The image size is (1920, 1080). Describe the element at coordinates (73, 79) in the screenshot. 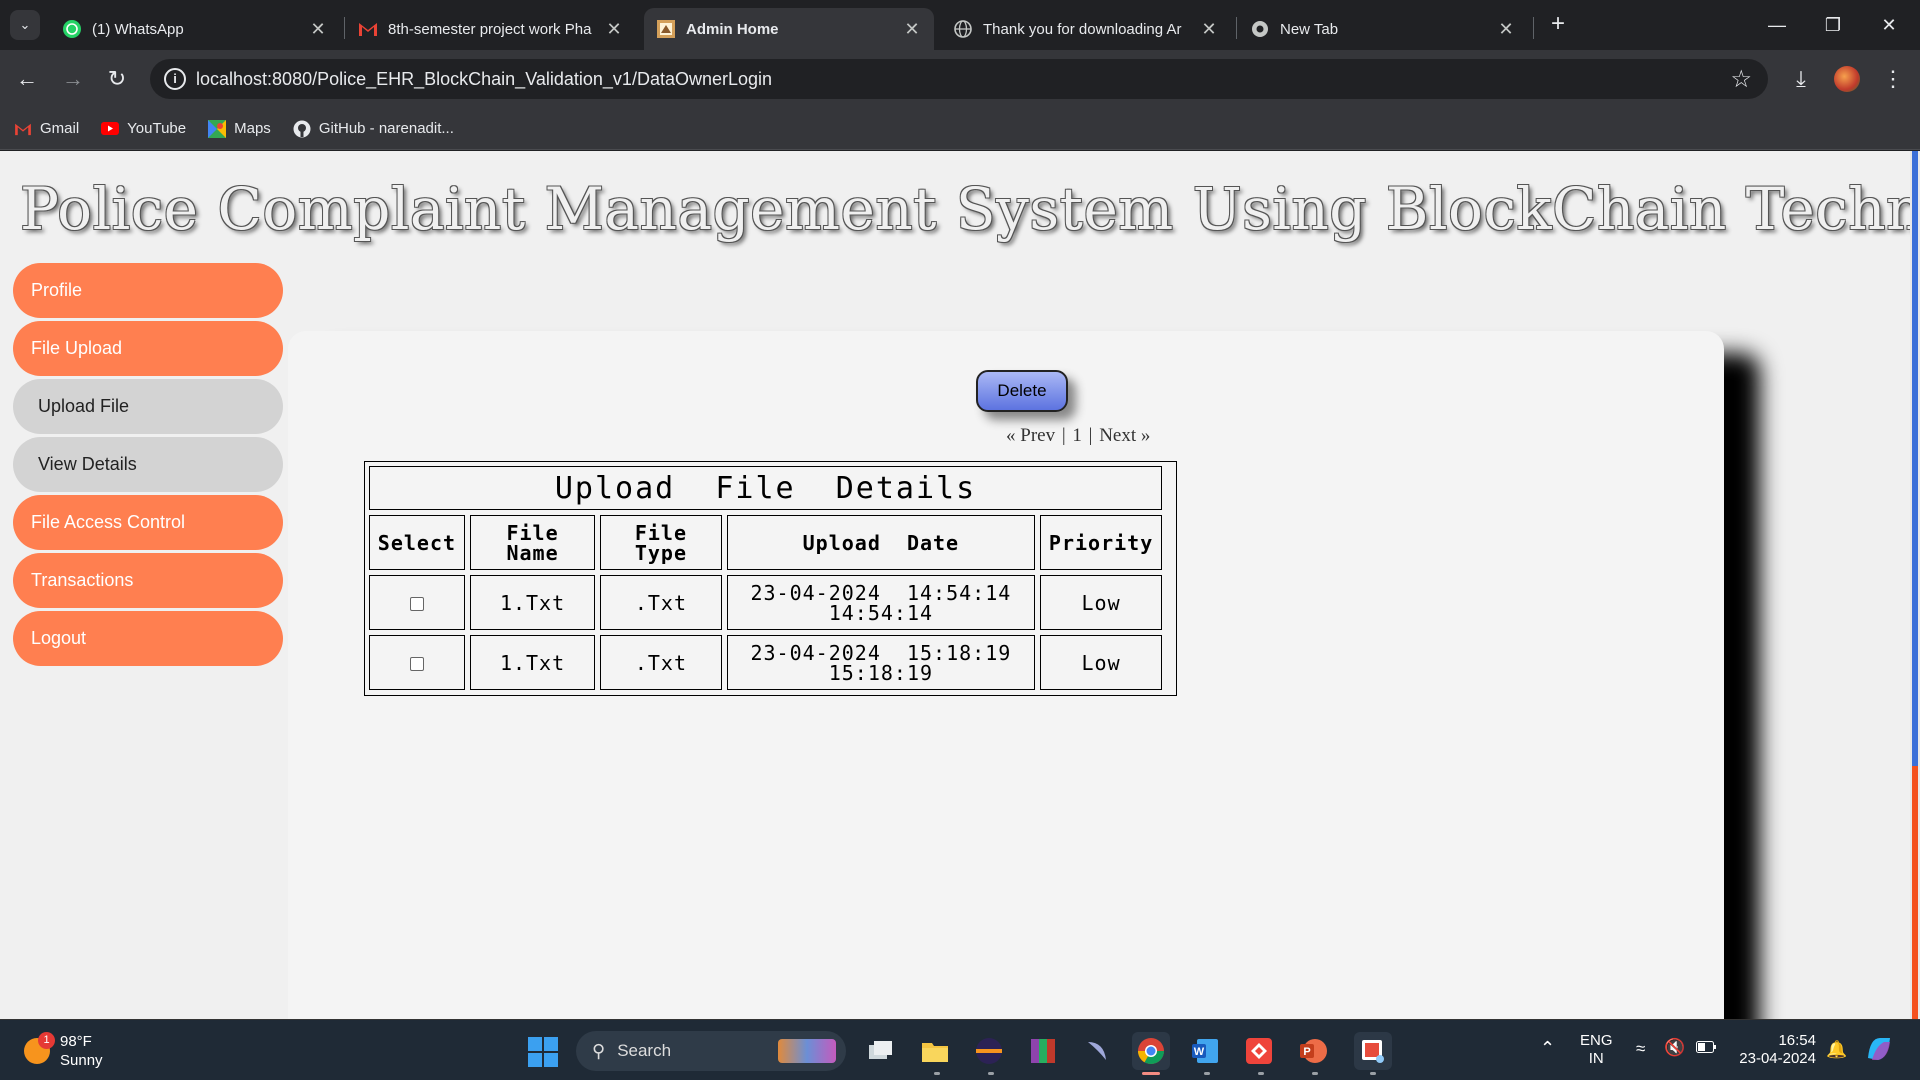

I see `forward-arrow-icon: →` at that location.